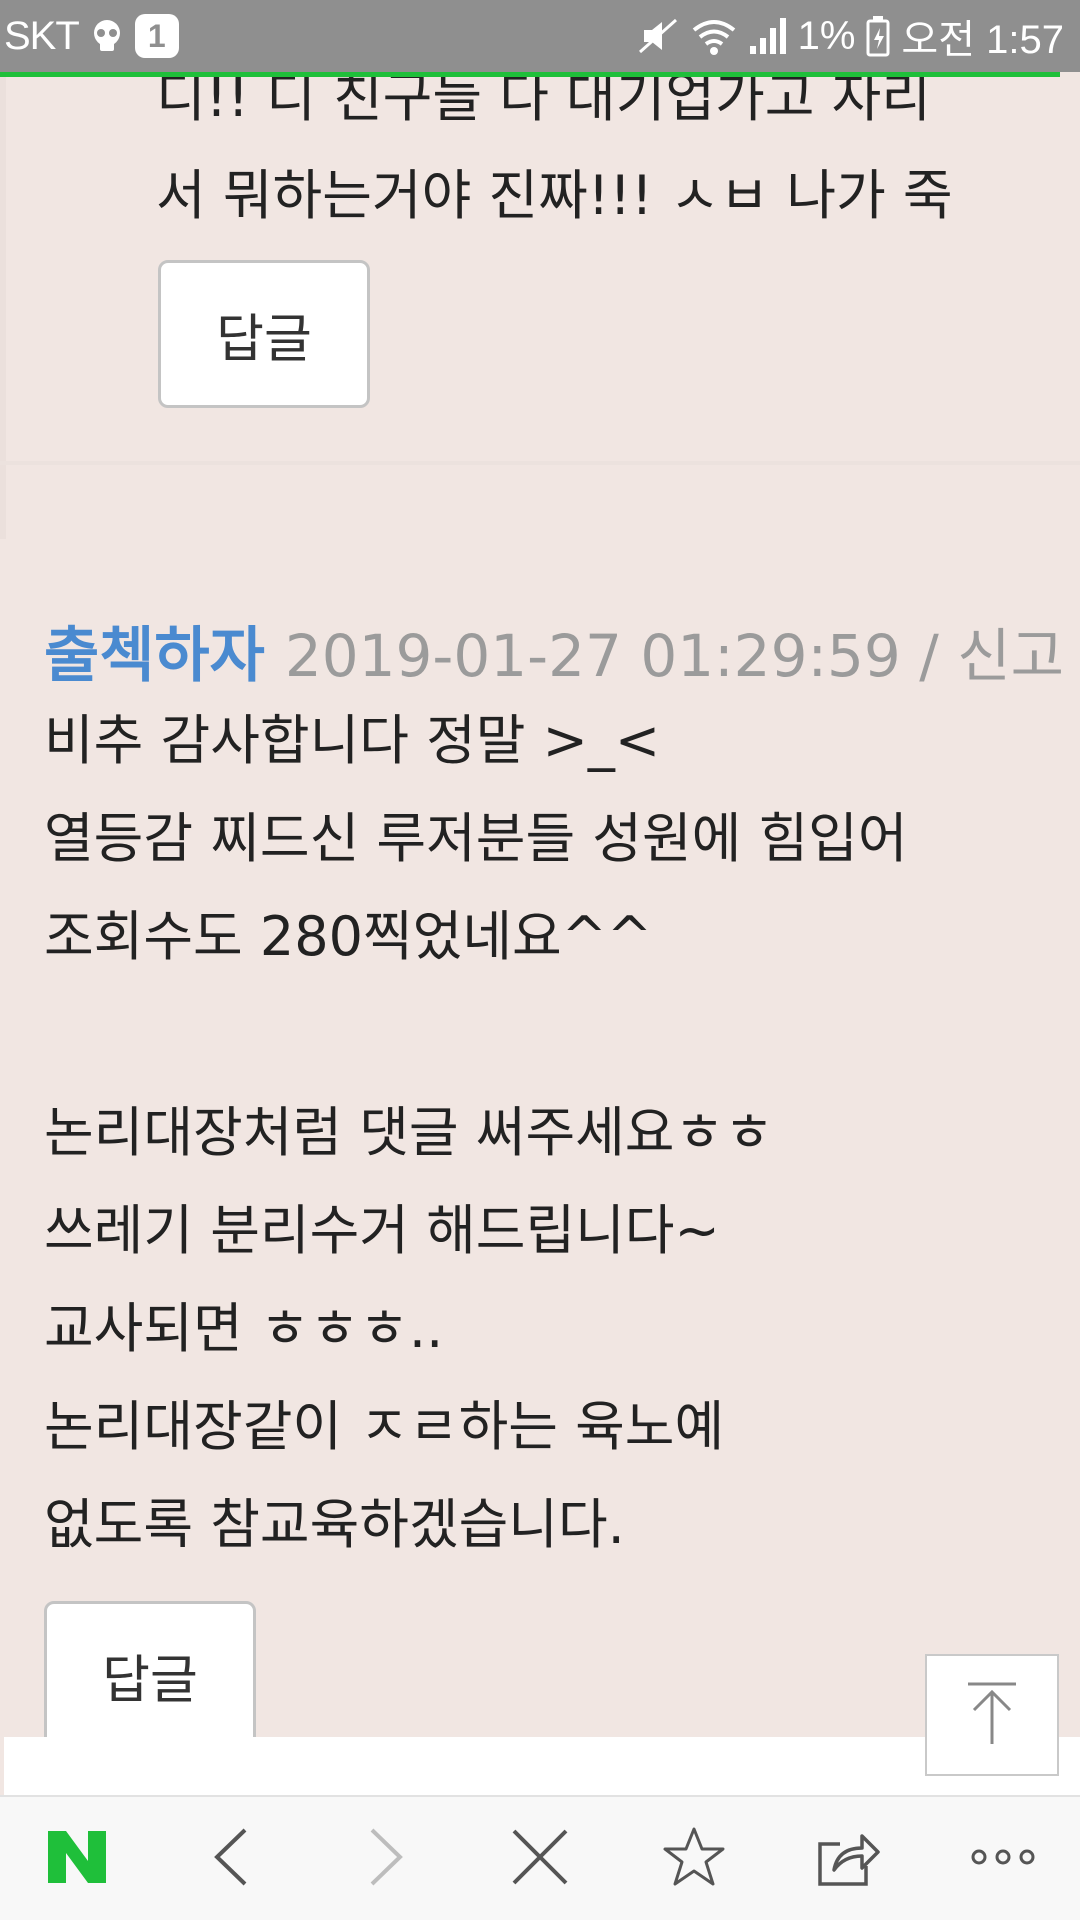  I want to click on comment-line: 비추 감사합니다 정말 >_<, so click(352, 740).